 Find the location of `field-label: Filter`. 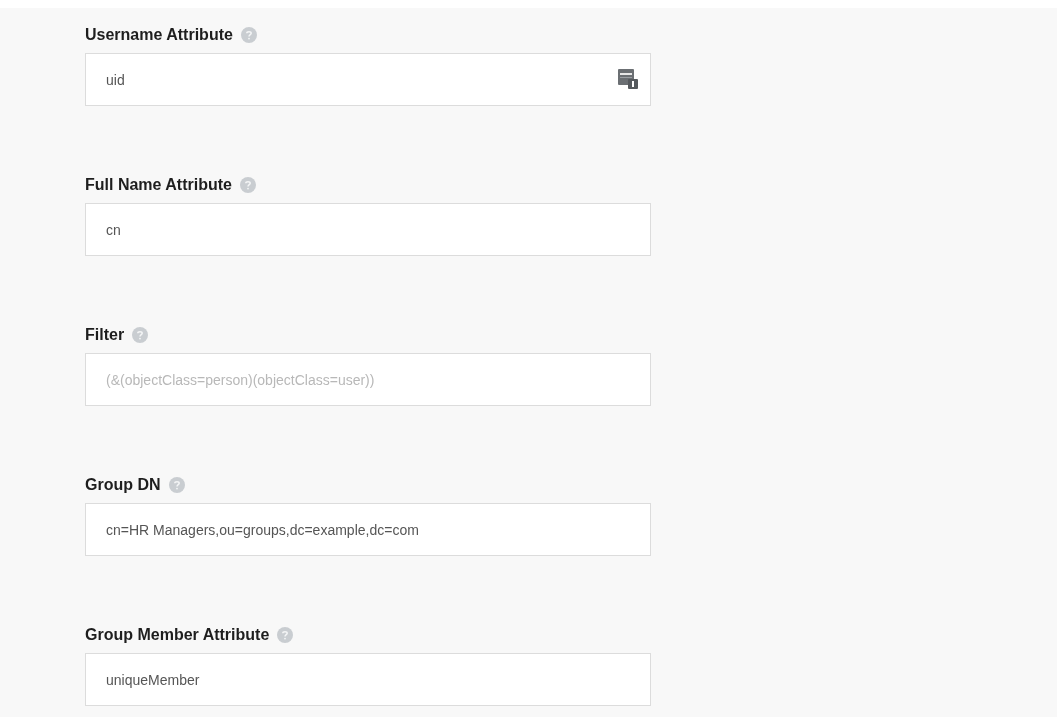

field-label: Filter is located at coordinates (105, 335).